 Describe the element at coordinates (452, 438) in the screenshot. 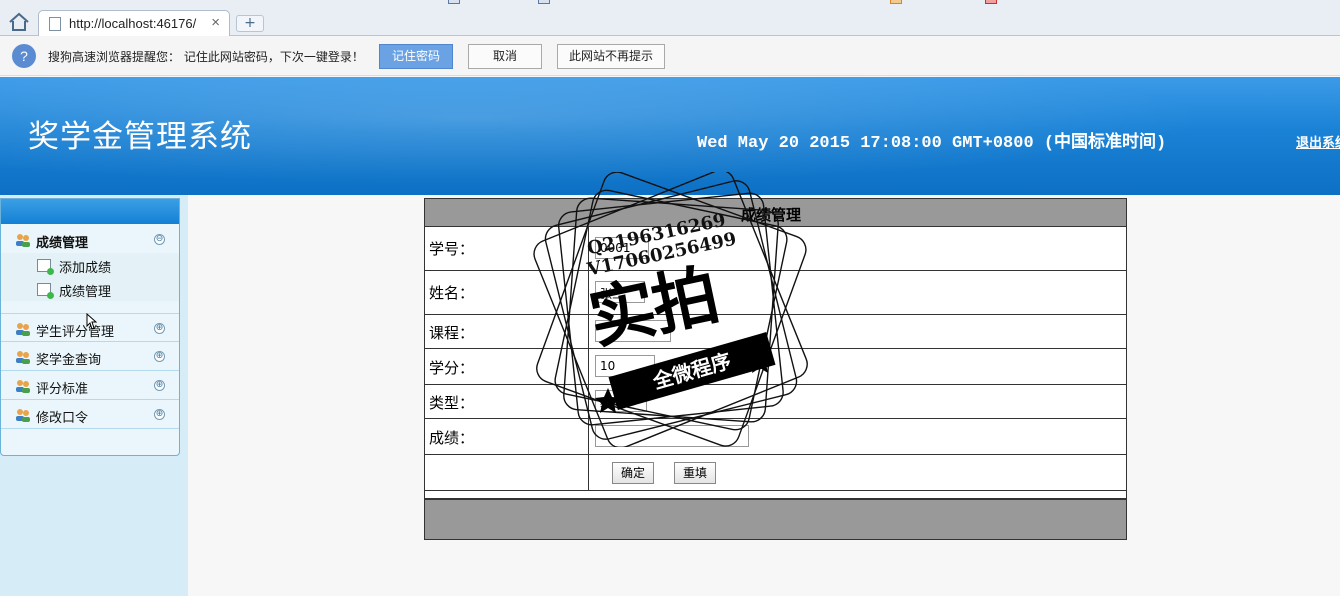

I see `field-label: 成绩：` at that location.